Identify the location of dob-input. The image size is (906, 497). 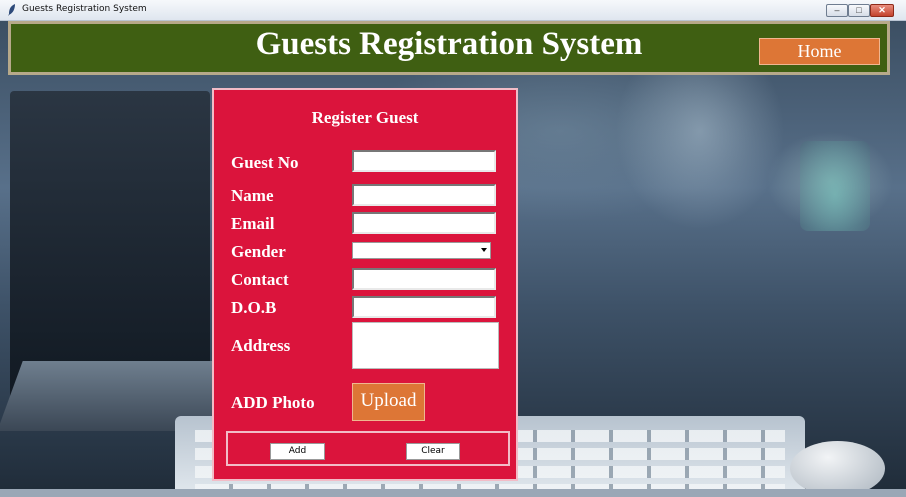
(424, 307).